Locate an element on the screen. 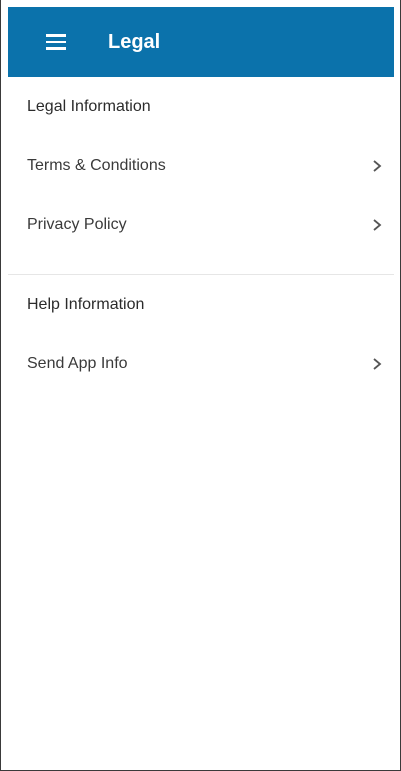 The width and height of the screenshot is (401, 771). list-item-privacy-policy: Privacy Policy is located at coordinates (201, 224).